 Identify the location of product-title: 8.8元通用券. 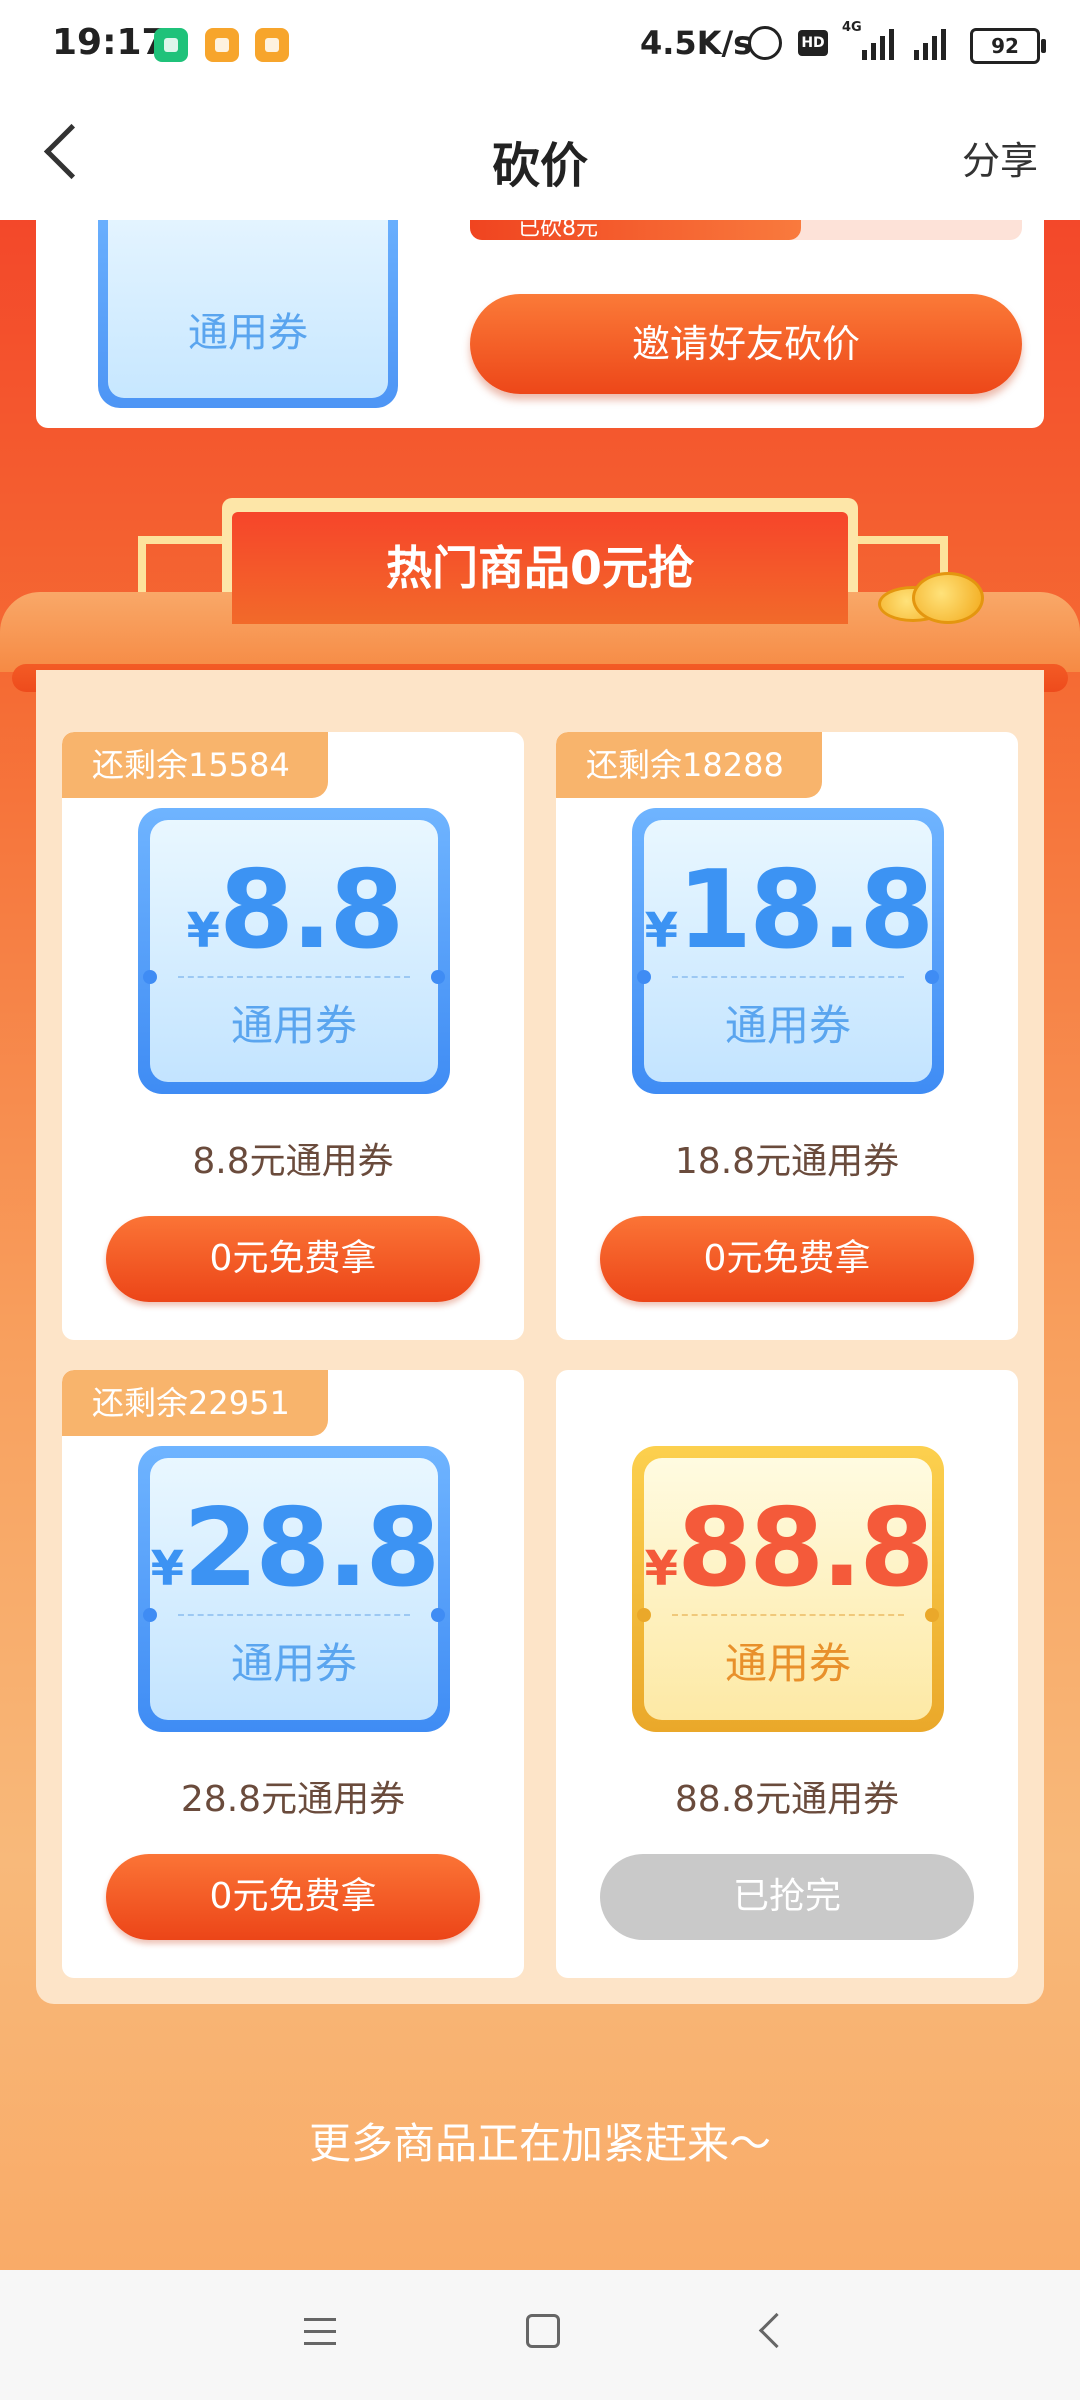
(293, 1161).